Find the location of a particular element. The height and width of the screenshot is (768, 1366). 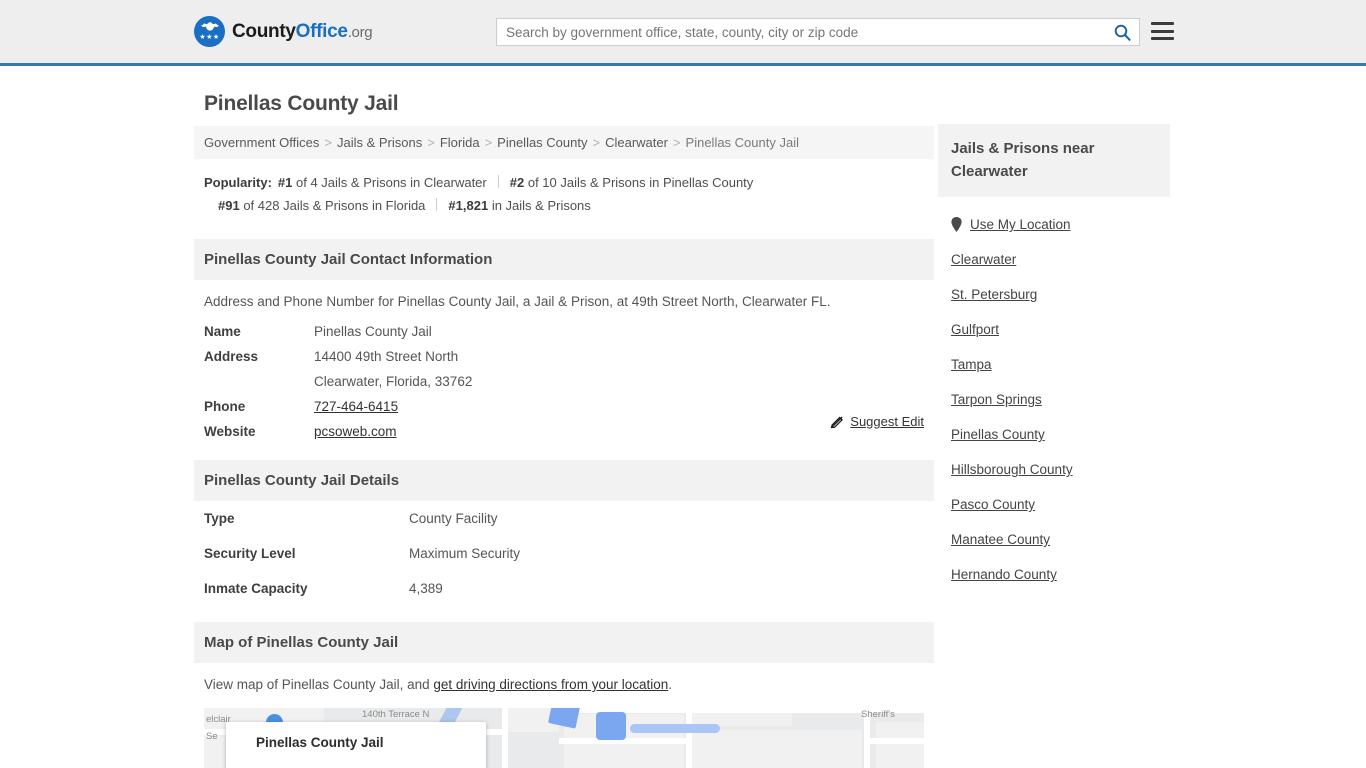

breadcrumb-item-clearwater: Clearwater is located at coordinates (636, 142).